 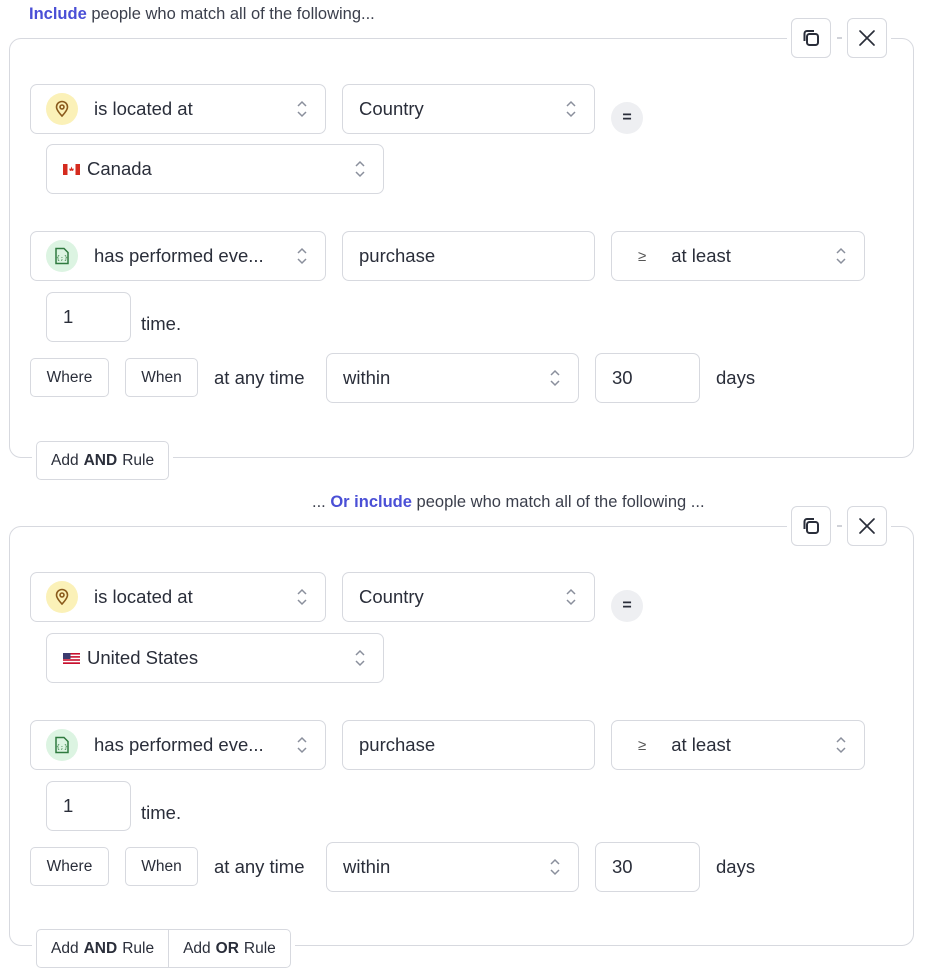 What do you see at coordinates (58, 14) in the screenshot?
I see `heading-accent: Include` at bounding box center [58, 14].